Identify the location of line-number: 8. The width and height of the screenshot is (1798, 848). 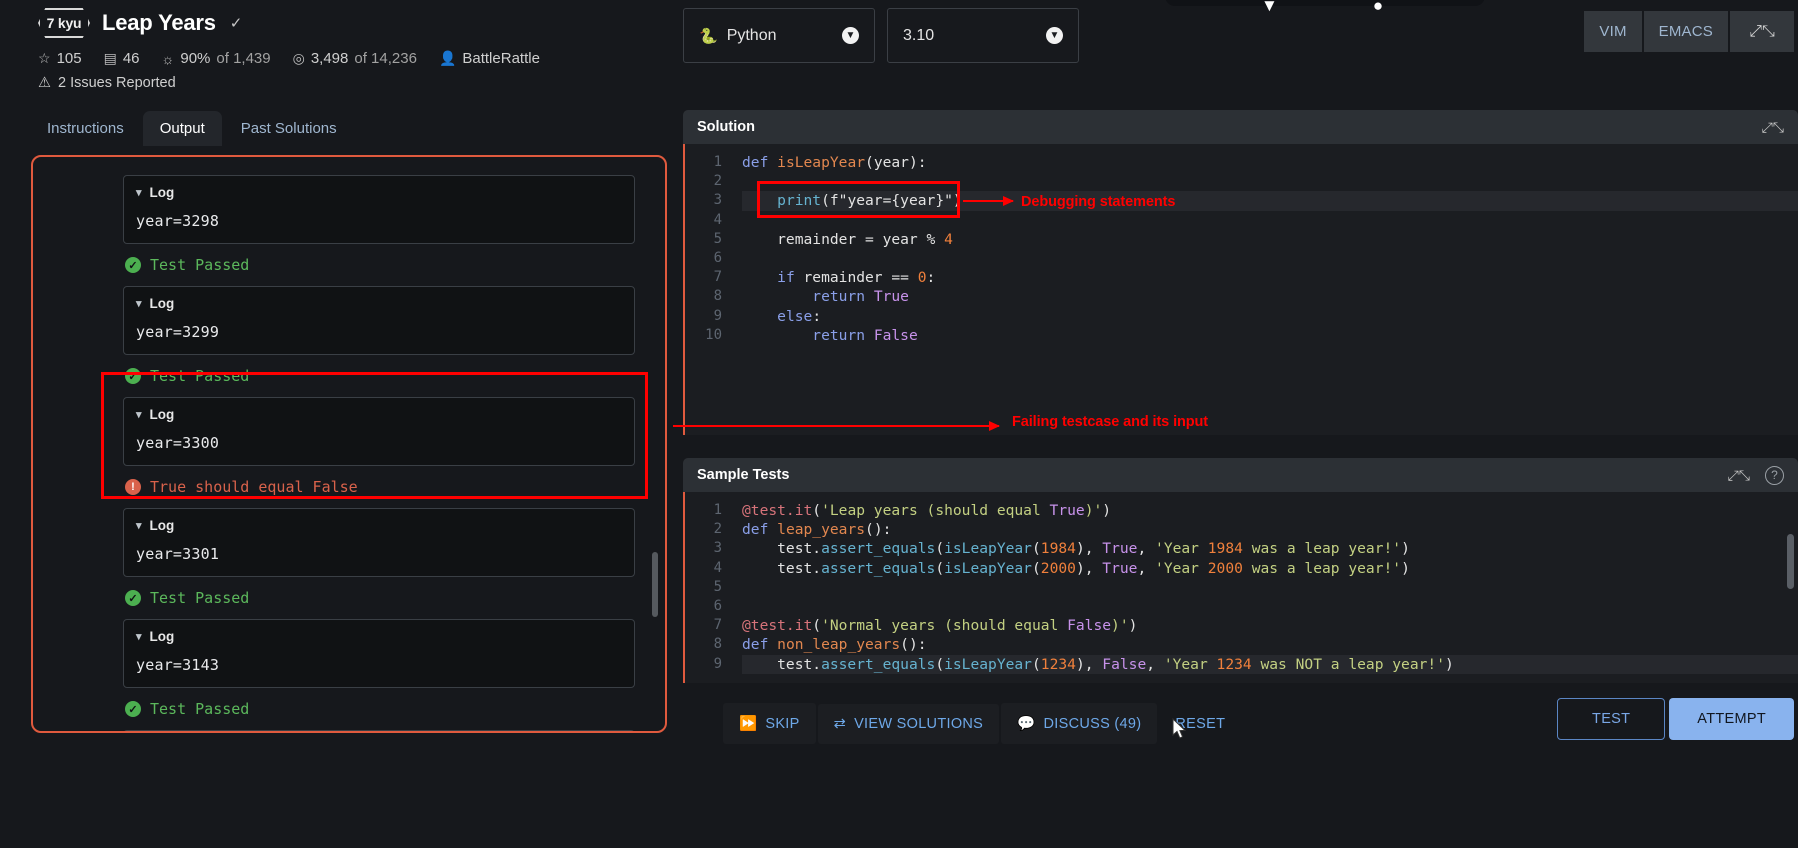
(717, 296).